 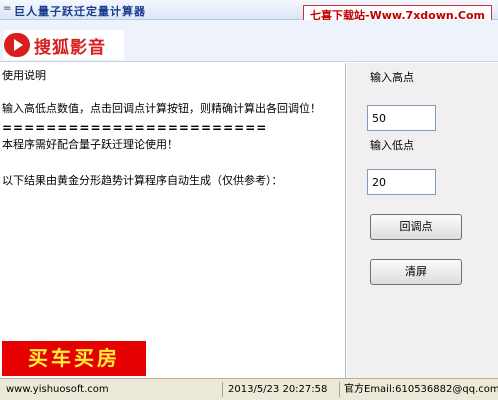 What do you see at coordinates (278, 389) in the screenshot?
I see `status-datetime: 2013/5/23 20:27:58` at bounding box center [278, 389].